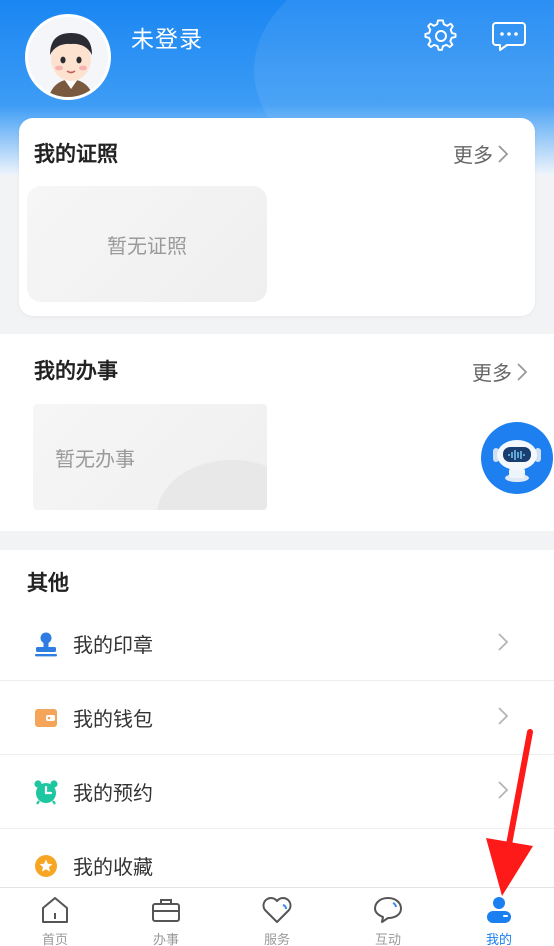 The image size is (554, 946). I want to click on menu-item-my-stamp: 我的印章, so click(277, 644).